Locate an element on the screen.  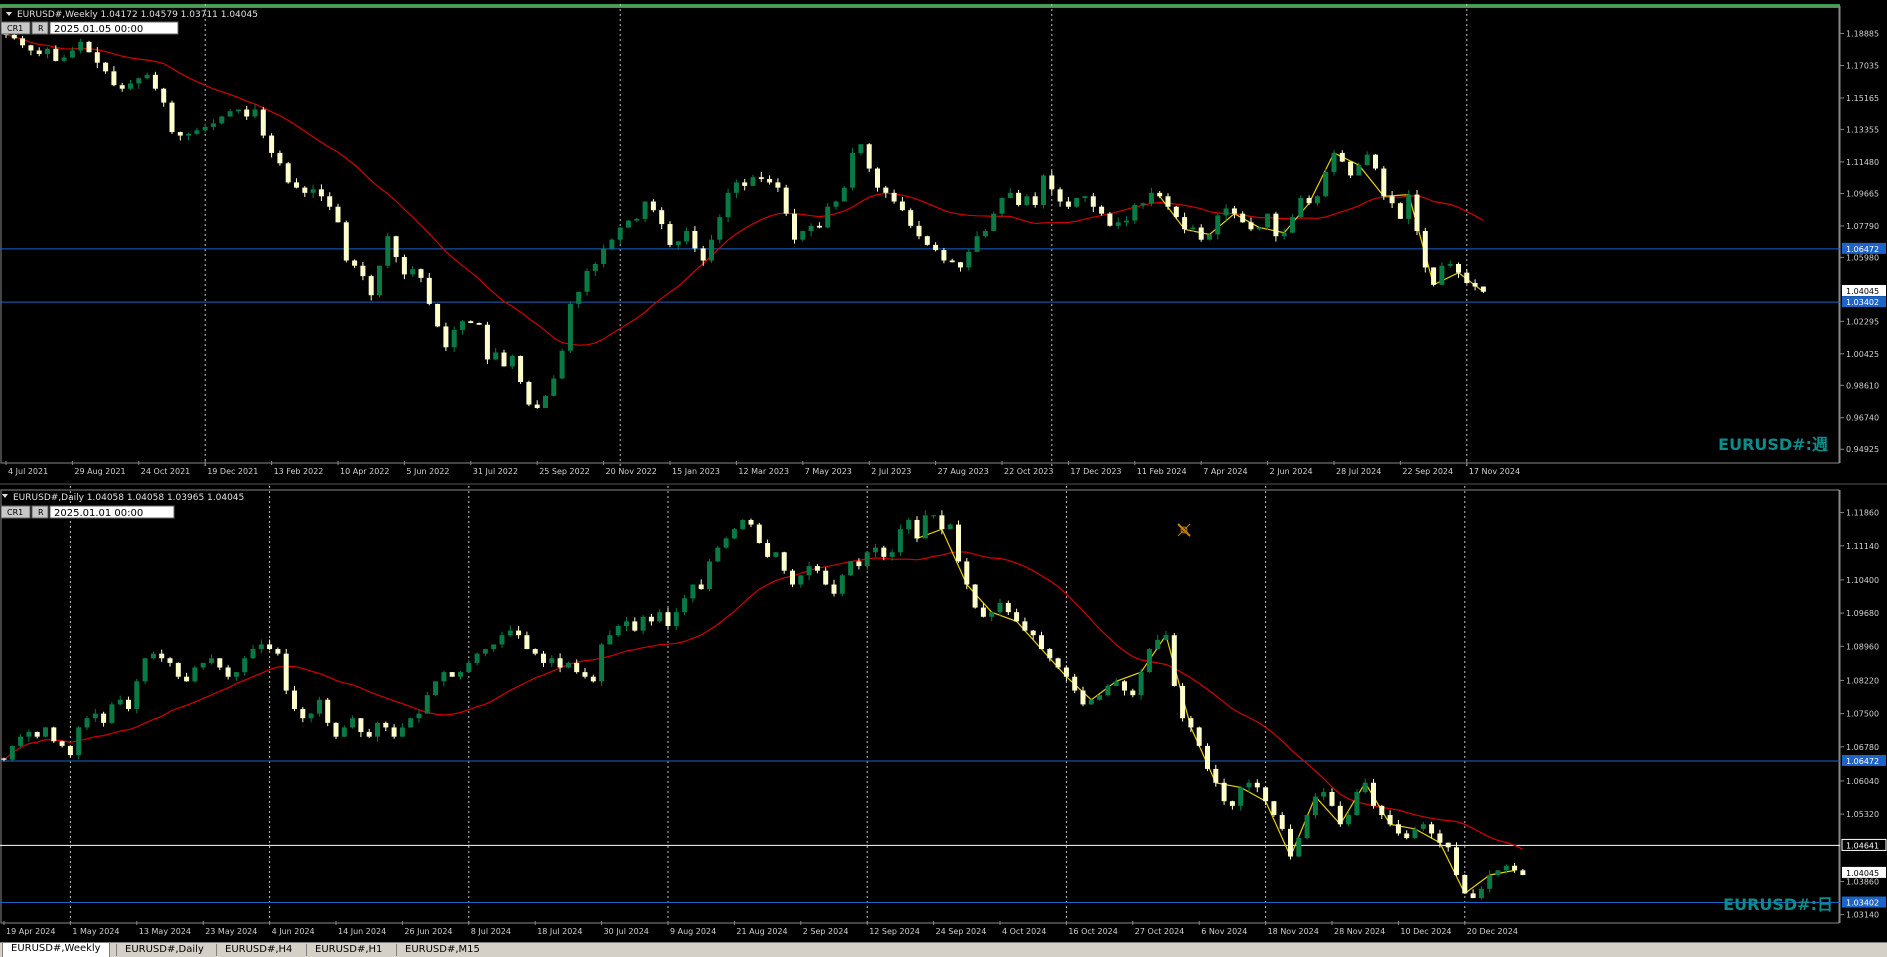
daily-date-box: 2025.01.01 00:00 is located at coordinates (98, 513).